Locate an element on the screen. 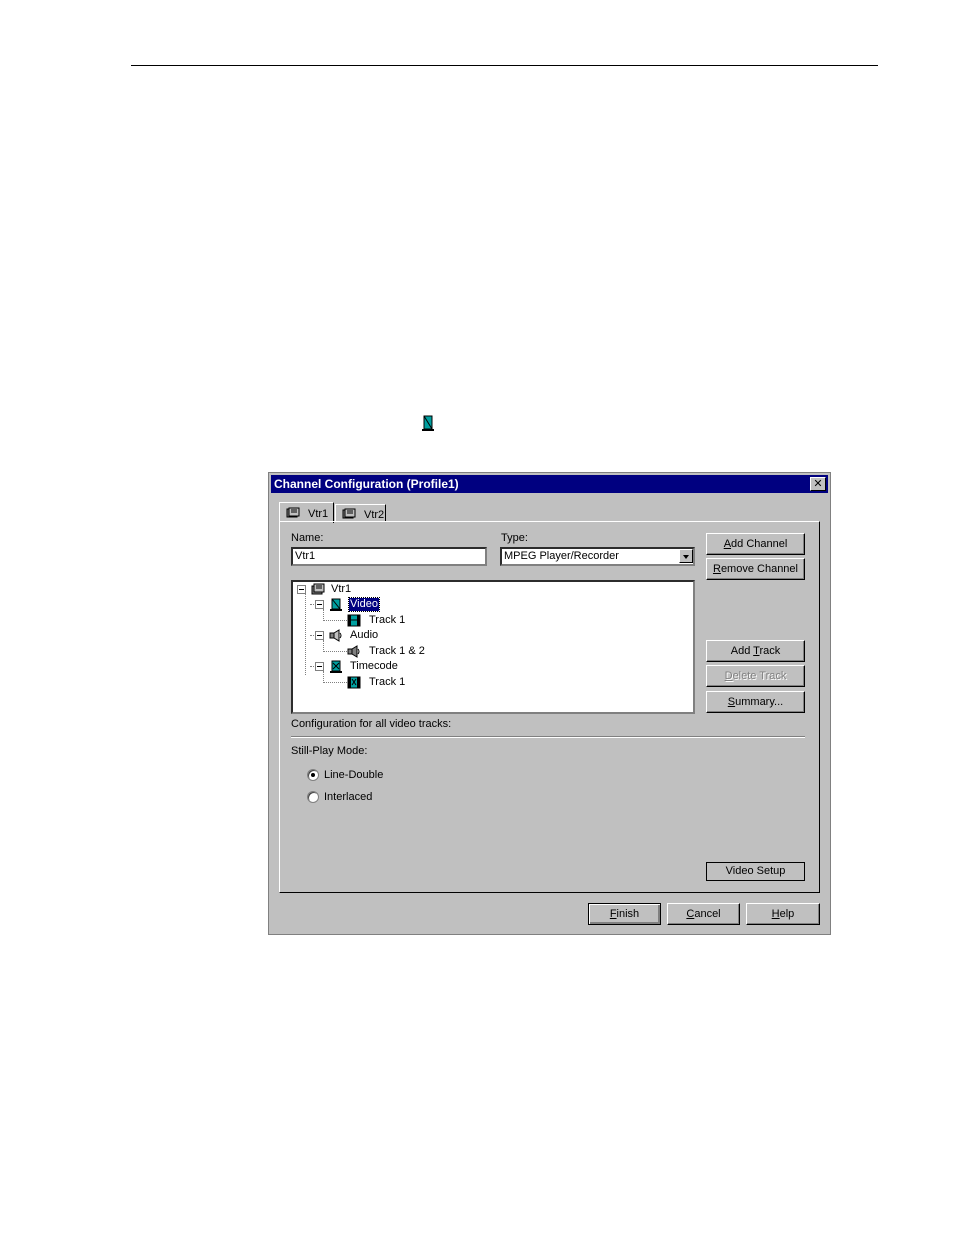 The height and width of the screenshot is (1235, 954). video-track-icon is located at coordinates (428, 423).